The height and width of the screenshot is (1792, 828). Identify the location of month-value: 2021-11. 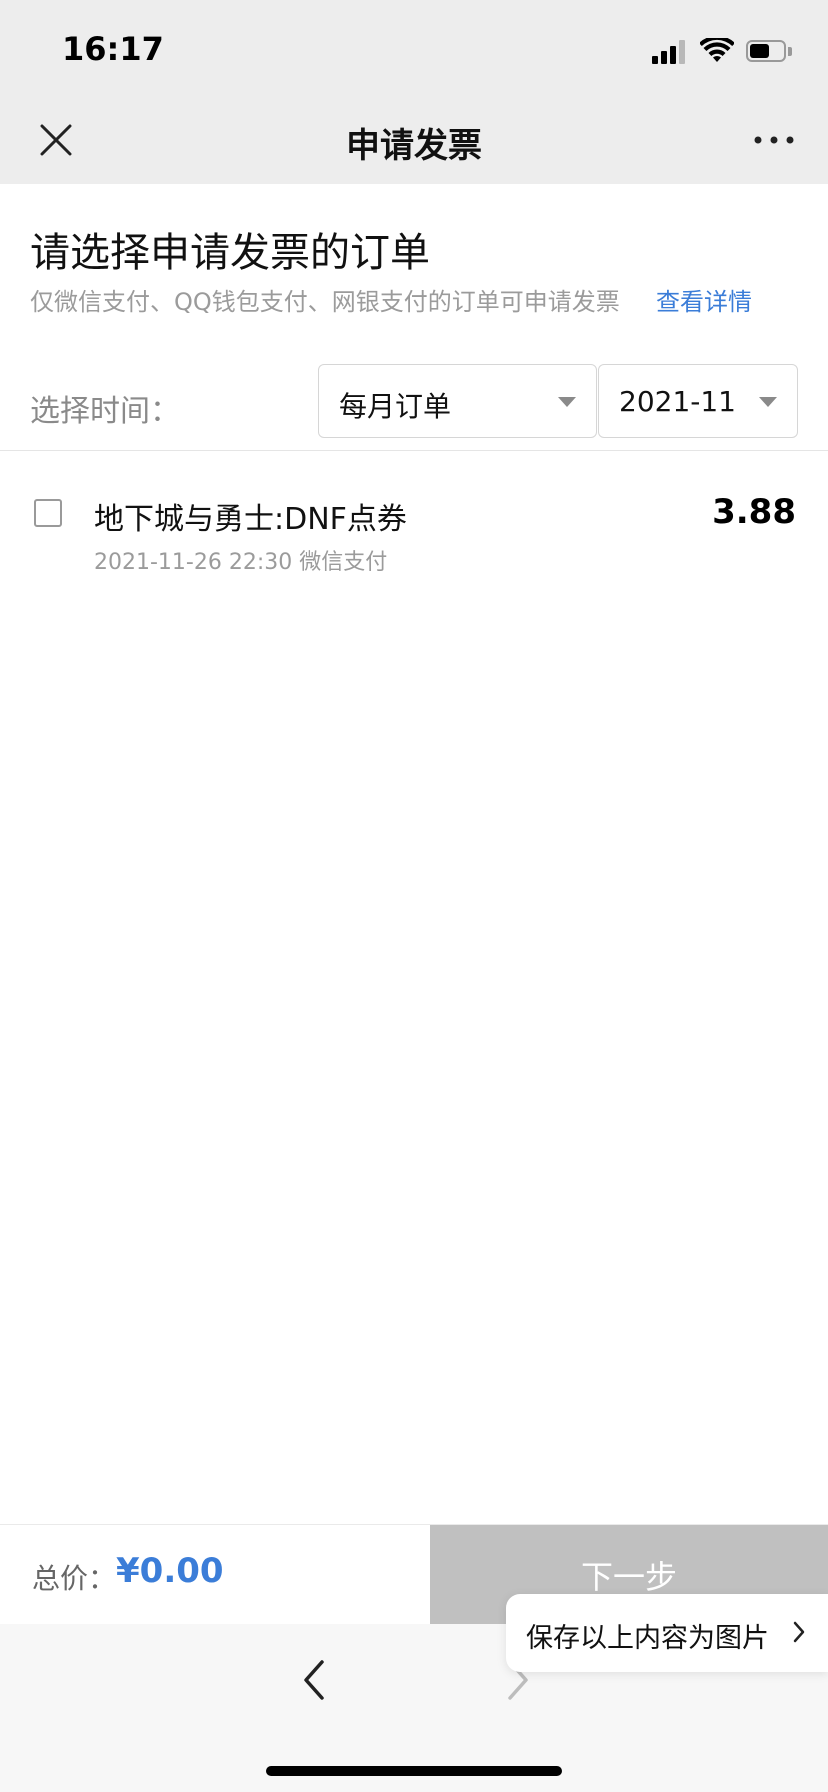
(677, 401).